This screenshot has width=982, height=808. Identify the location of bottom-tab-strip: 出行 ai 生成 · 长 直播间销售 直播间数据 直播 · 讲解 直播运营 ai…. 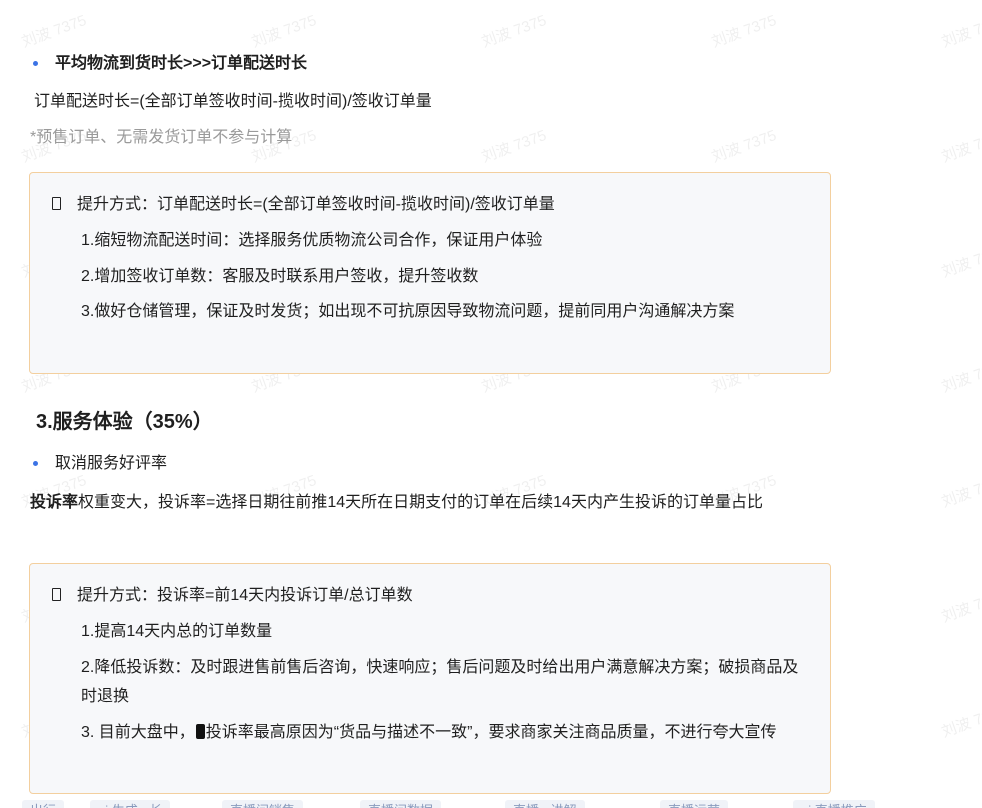
(491, 803).